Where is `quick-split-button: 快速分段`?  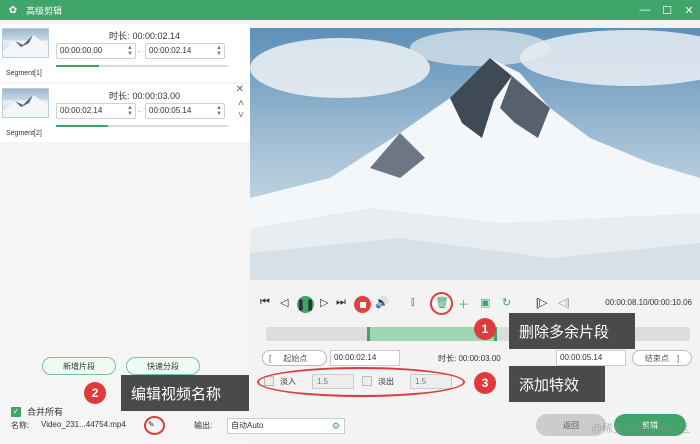 quick-split-button: 快速分段 is located at coordinates (163, 366).